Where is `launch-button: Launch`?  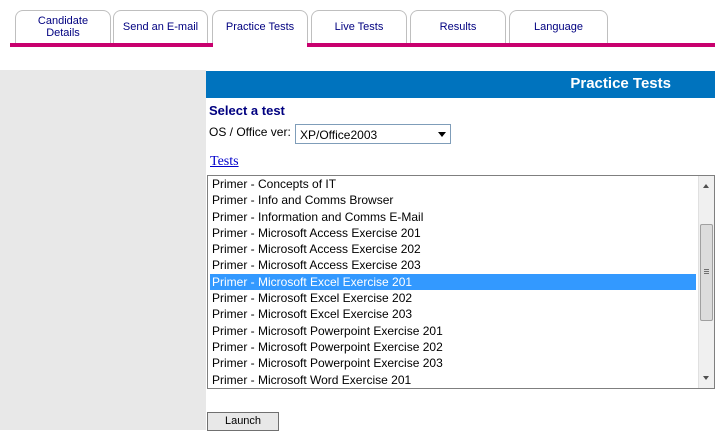 launch-button: Launch is located at coordinates (243, 421).